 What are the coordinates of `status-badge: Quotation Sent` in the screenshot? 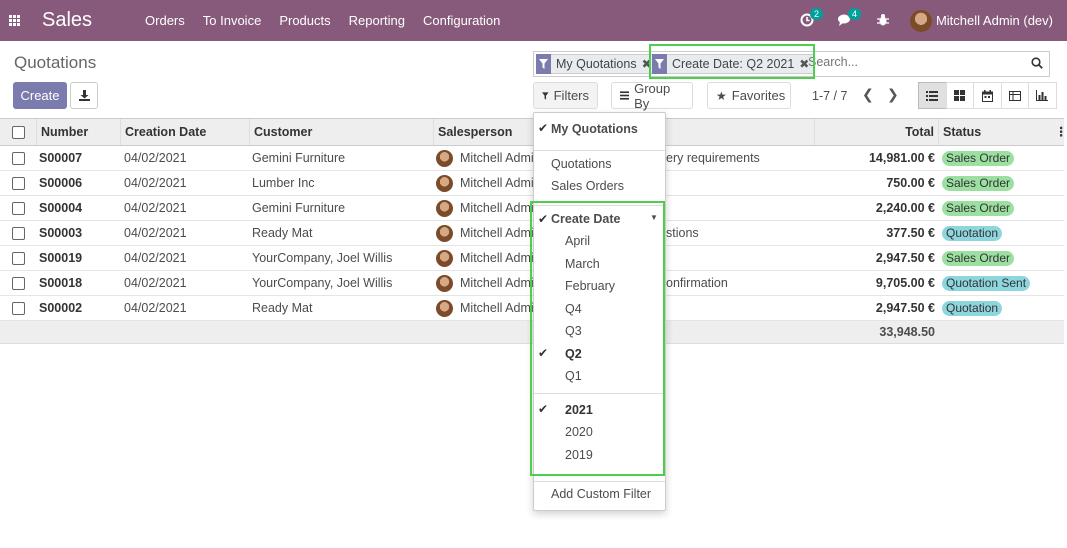 It's located at (986, 283).